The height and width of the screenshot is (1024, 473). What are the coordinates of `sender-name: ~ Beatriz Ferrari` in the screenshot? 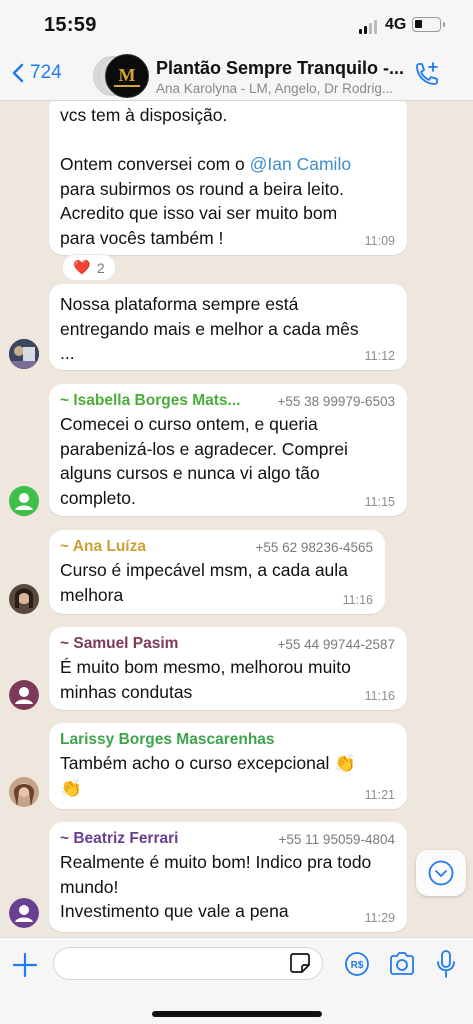 It's located at (119, 839).